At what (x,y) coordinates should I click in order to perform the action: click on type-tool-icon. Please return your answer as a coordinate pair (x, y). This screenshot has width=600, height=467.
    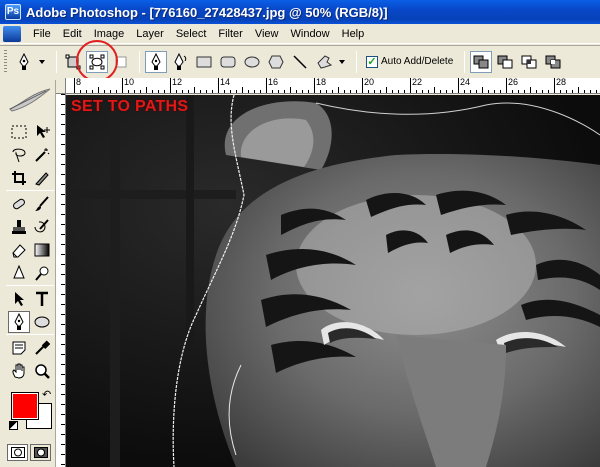
    Looking at the image, I should click on (42, 299).